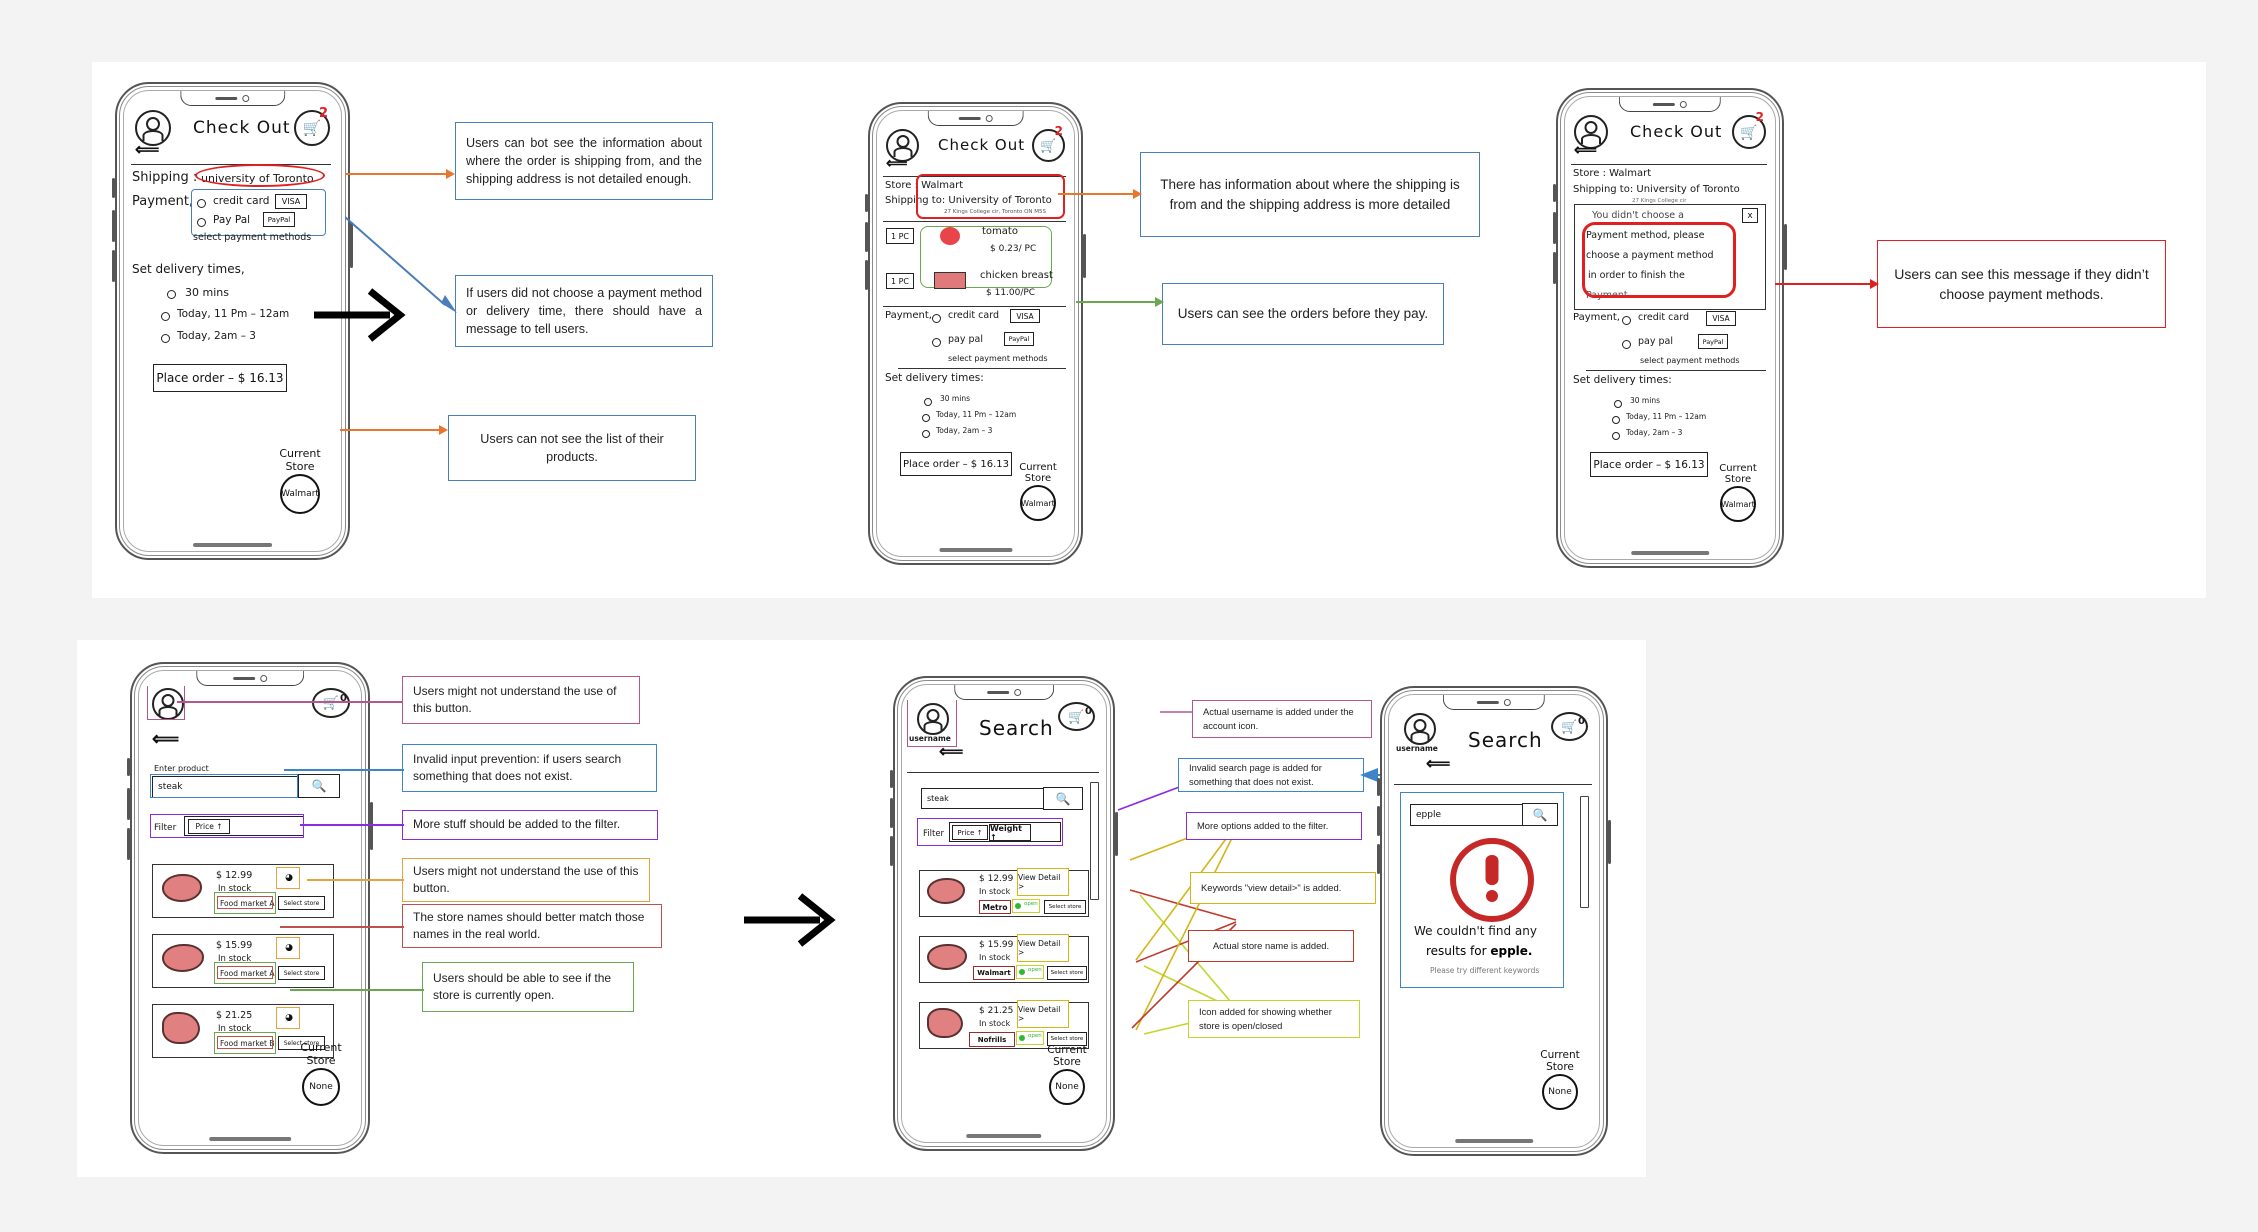 The image size is (2258, 1232). I want to click on current-store-label-2: Store, so click(300, 466).